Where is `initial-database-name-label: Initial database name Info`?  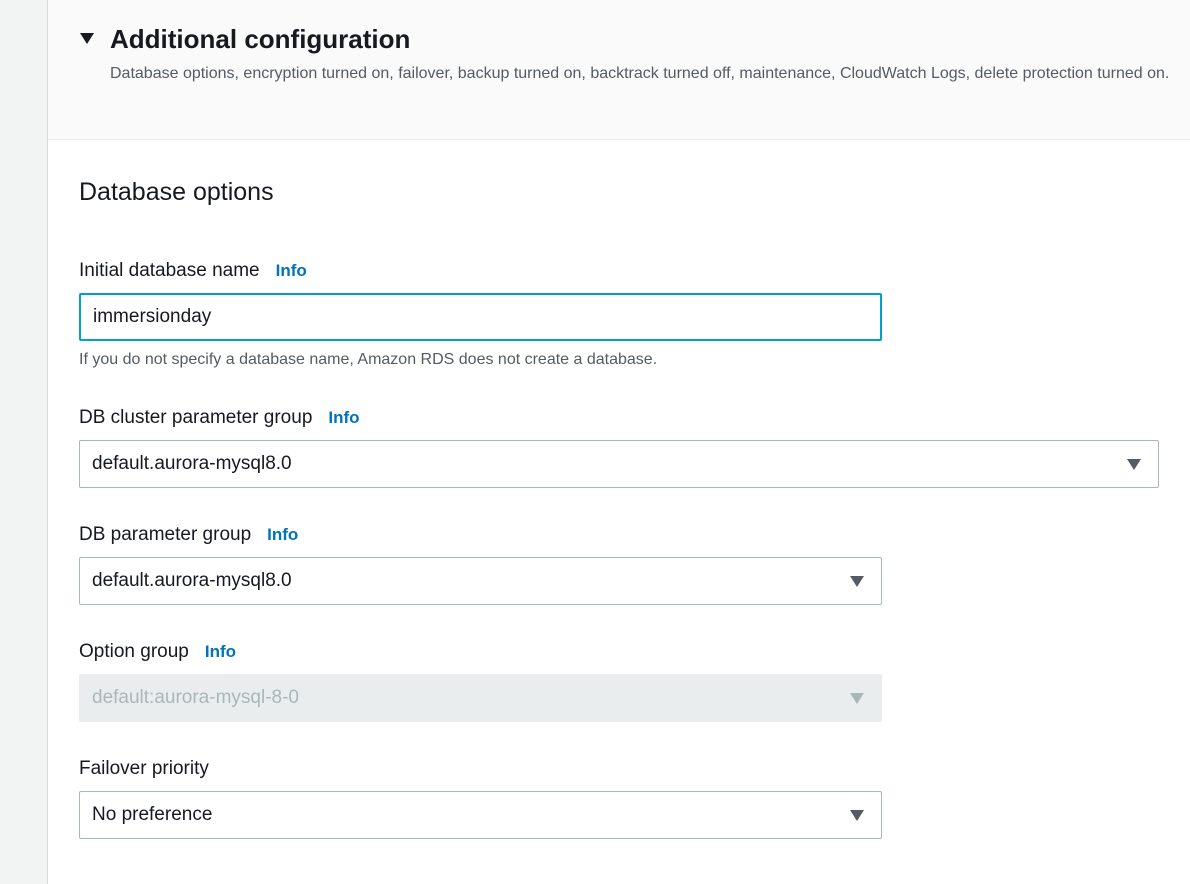 initial-database-name-label: Initial database name Info is located at coordinates (193, 271).